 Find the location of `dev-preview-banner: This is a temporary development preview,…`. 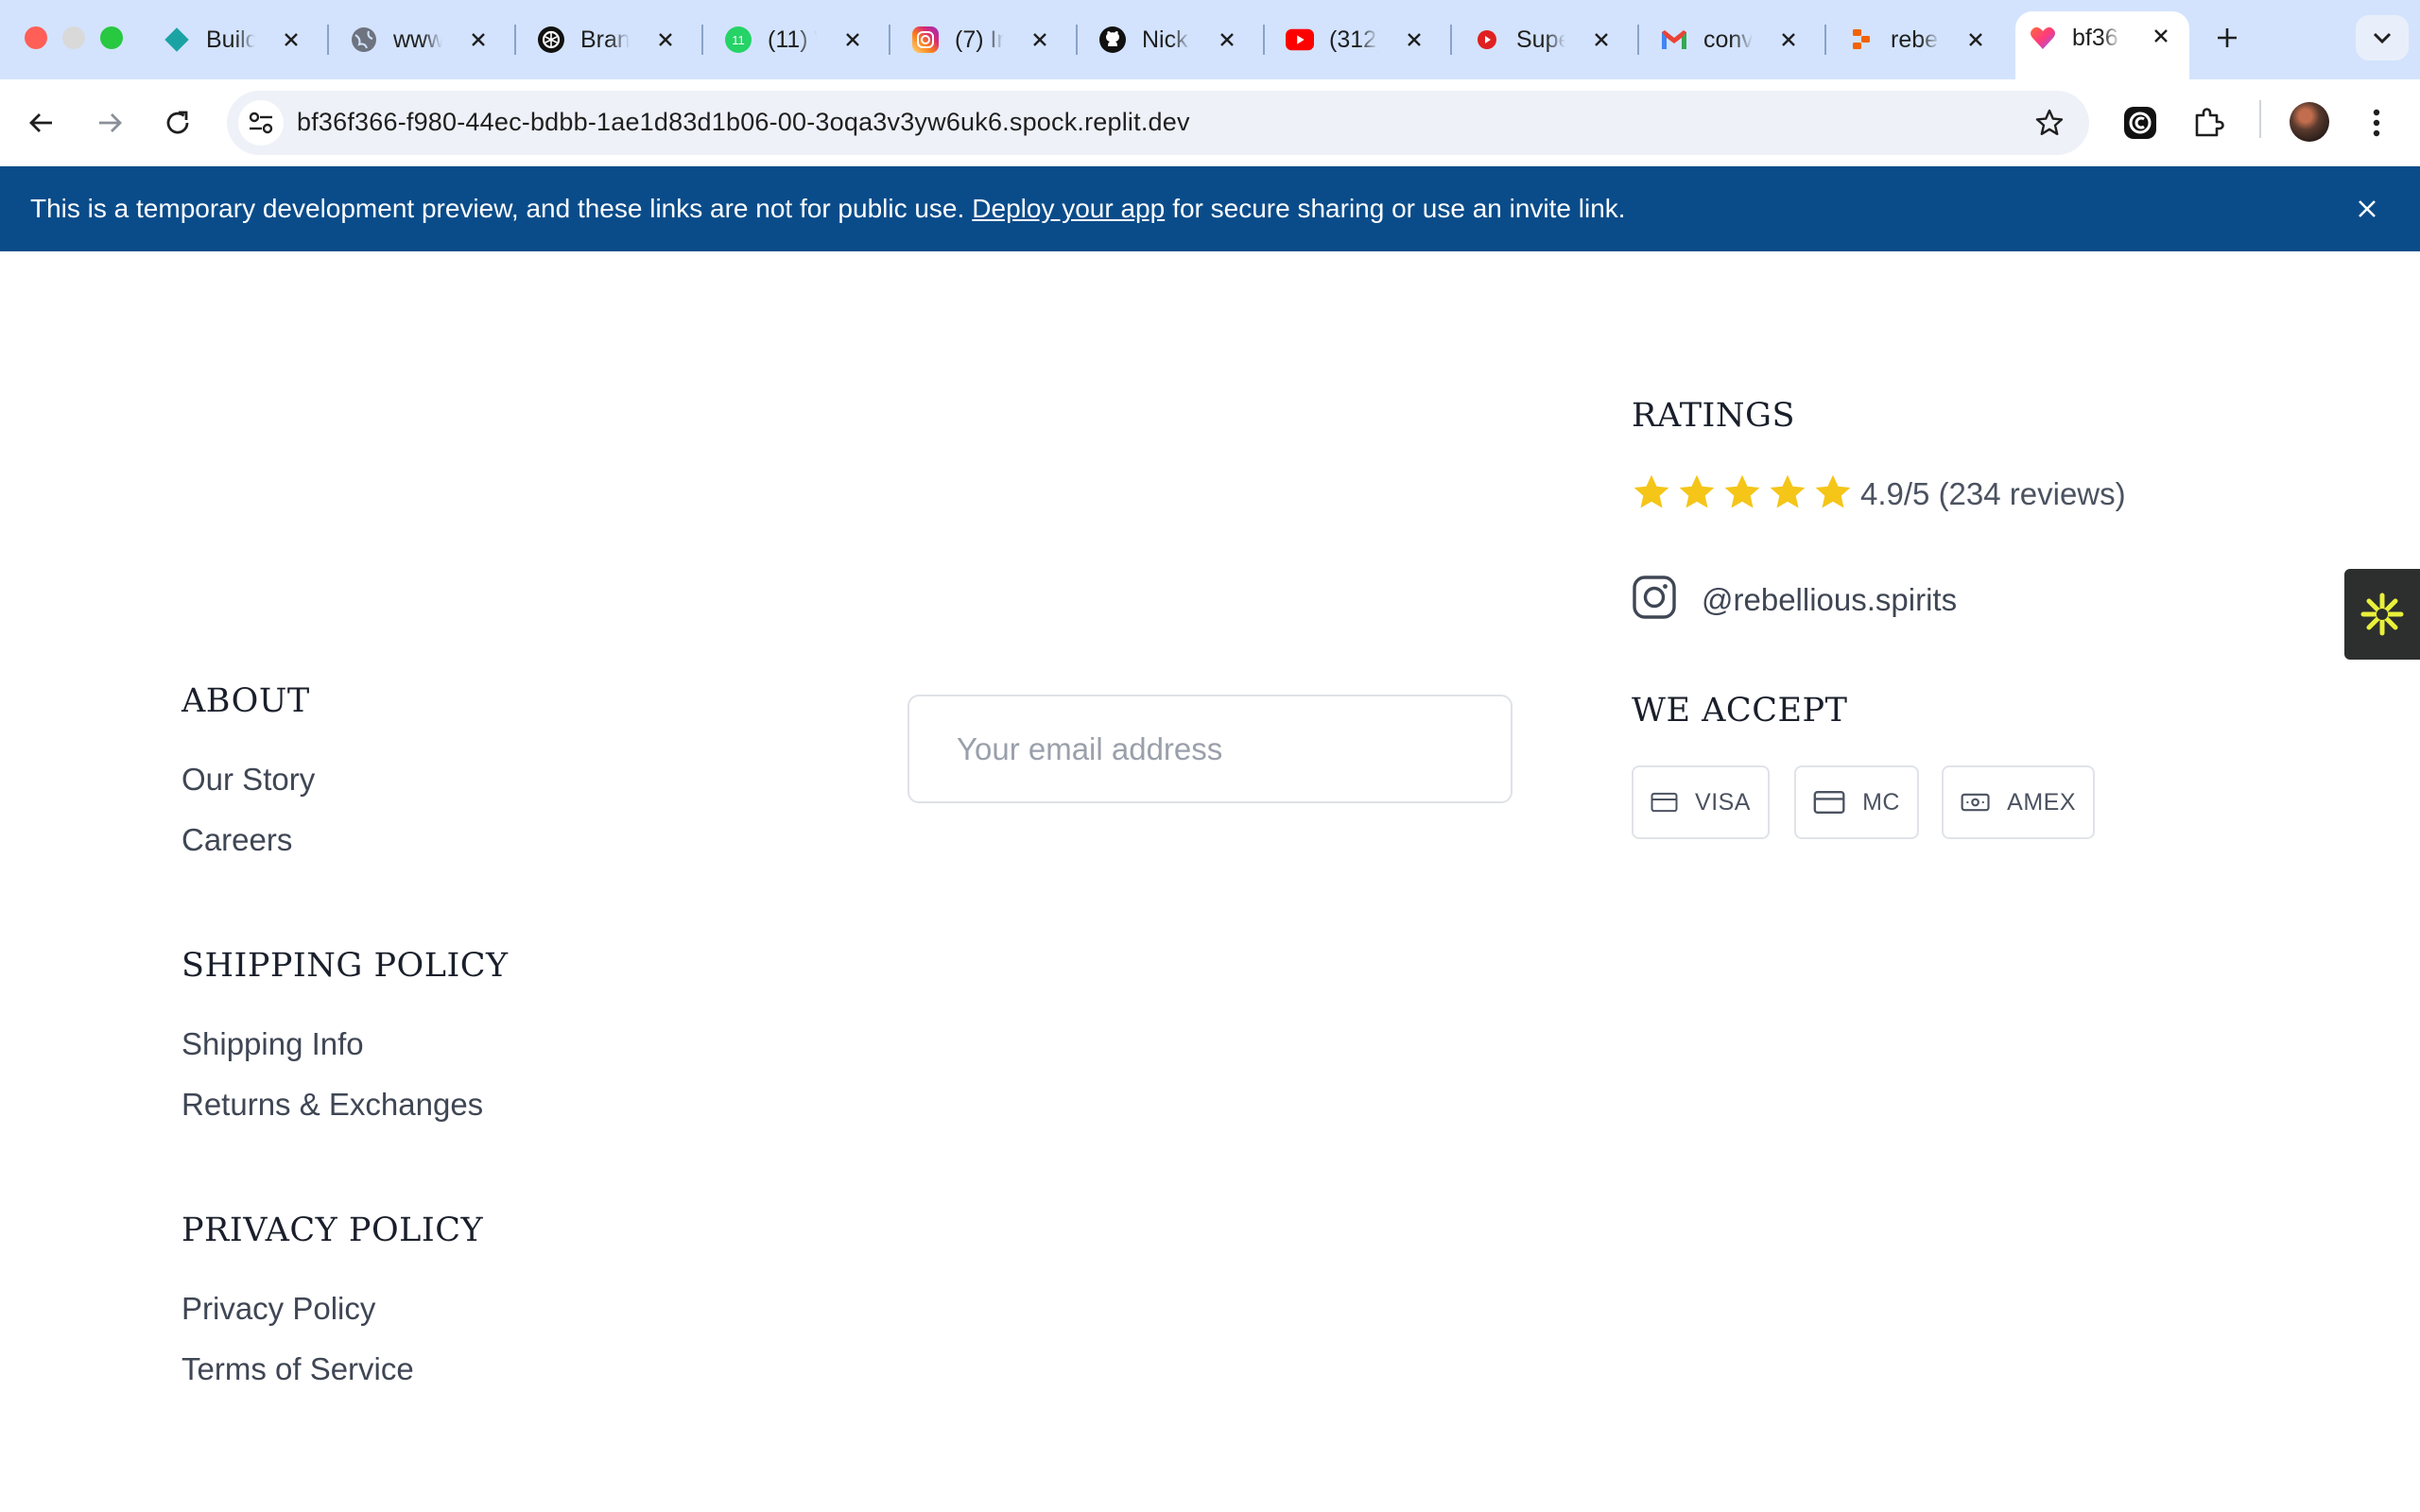

dev-preview-banner: This is a temporary development preview,… is located at coordinates (1210, 208).